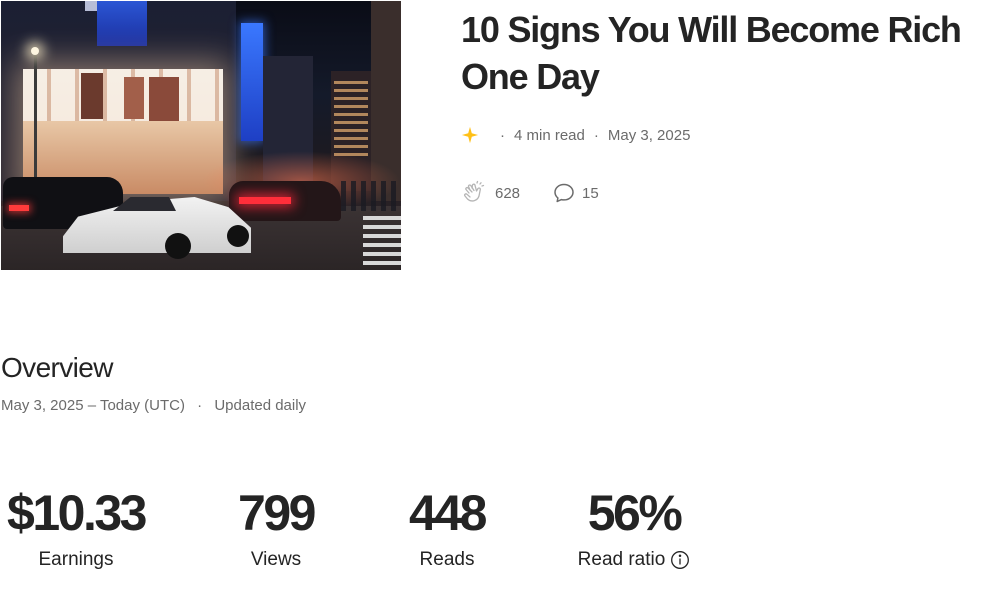 The height and width of the screenshot is (593, 1008). What do you see at coordinates (122, 23) in the screenshot?
I see `billboard` at bounding box center [122, 23].